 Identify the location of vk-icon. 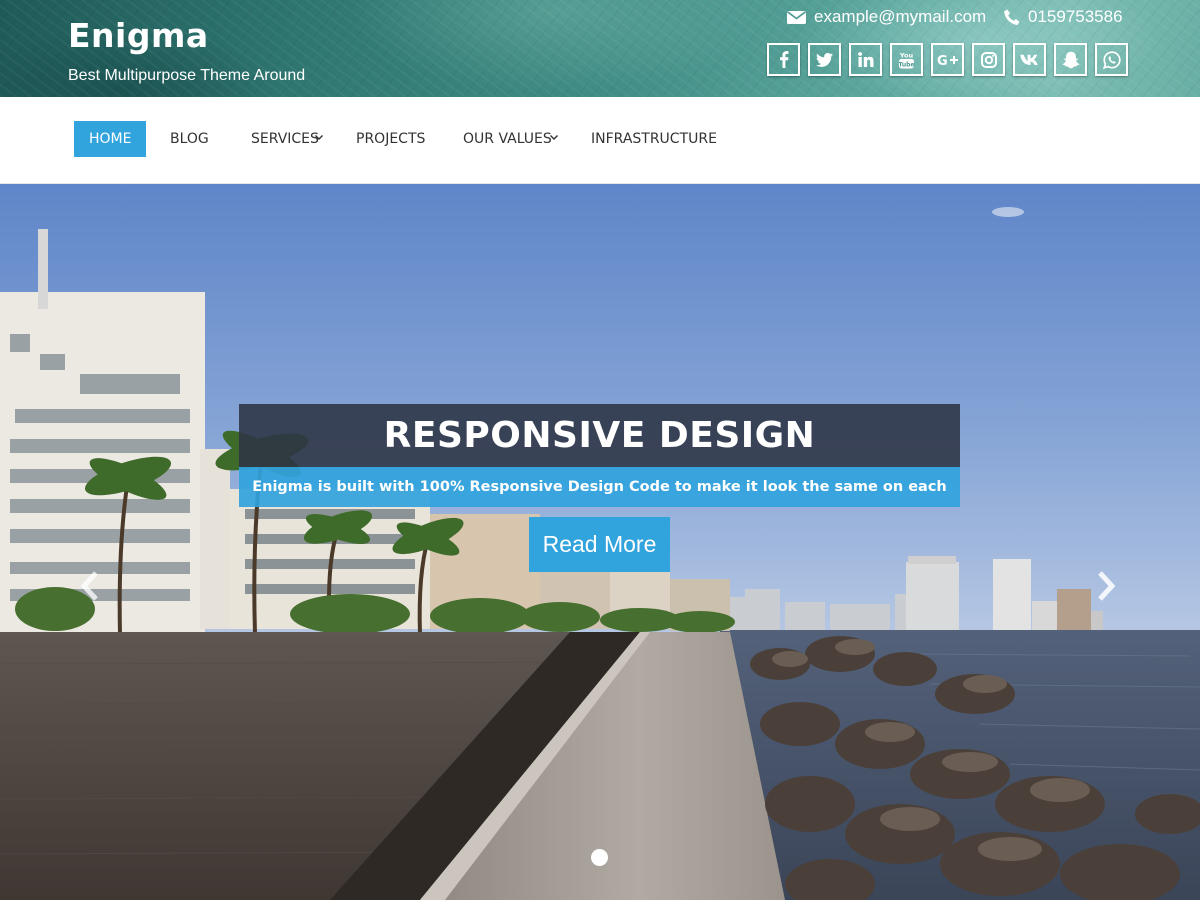
(1028, 59).